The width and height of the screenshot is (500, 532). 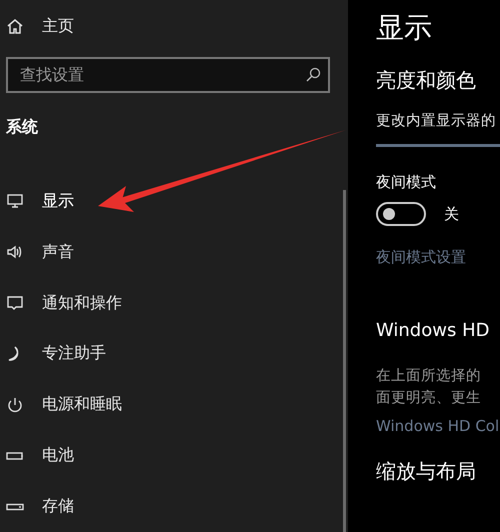 What do you see at coordinates (433, 331) in the screenshot?
I see `section-heading: Windows HD` at bounding box center [433, 331].